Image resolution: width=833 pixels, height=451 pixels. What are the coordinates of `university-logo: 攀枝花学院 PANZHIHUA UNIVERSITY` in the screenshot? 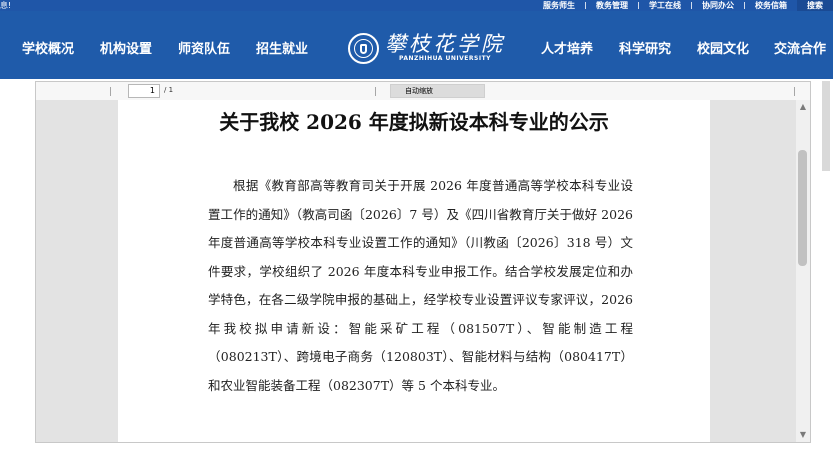 It's located at (426, 48).